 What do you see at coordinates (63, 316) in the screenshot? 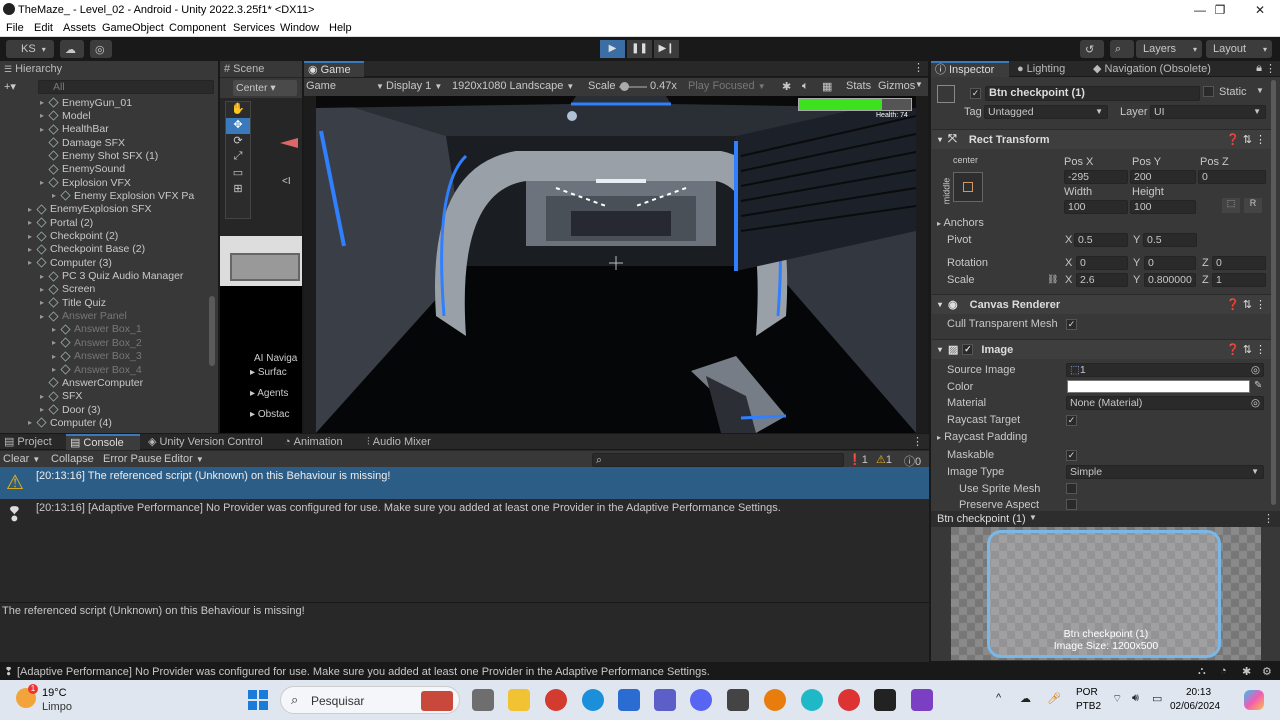
I see `hierarchy-item: ▸ Answer Panel` at bounding box center [63, 316].